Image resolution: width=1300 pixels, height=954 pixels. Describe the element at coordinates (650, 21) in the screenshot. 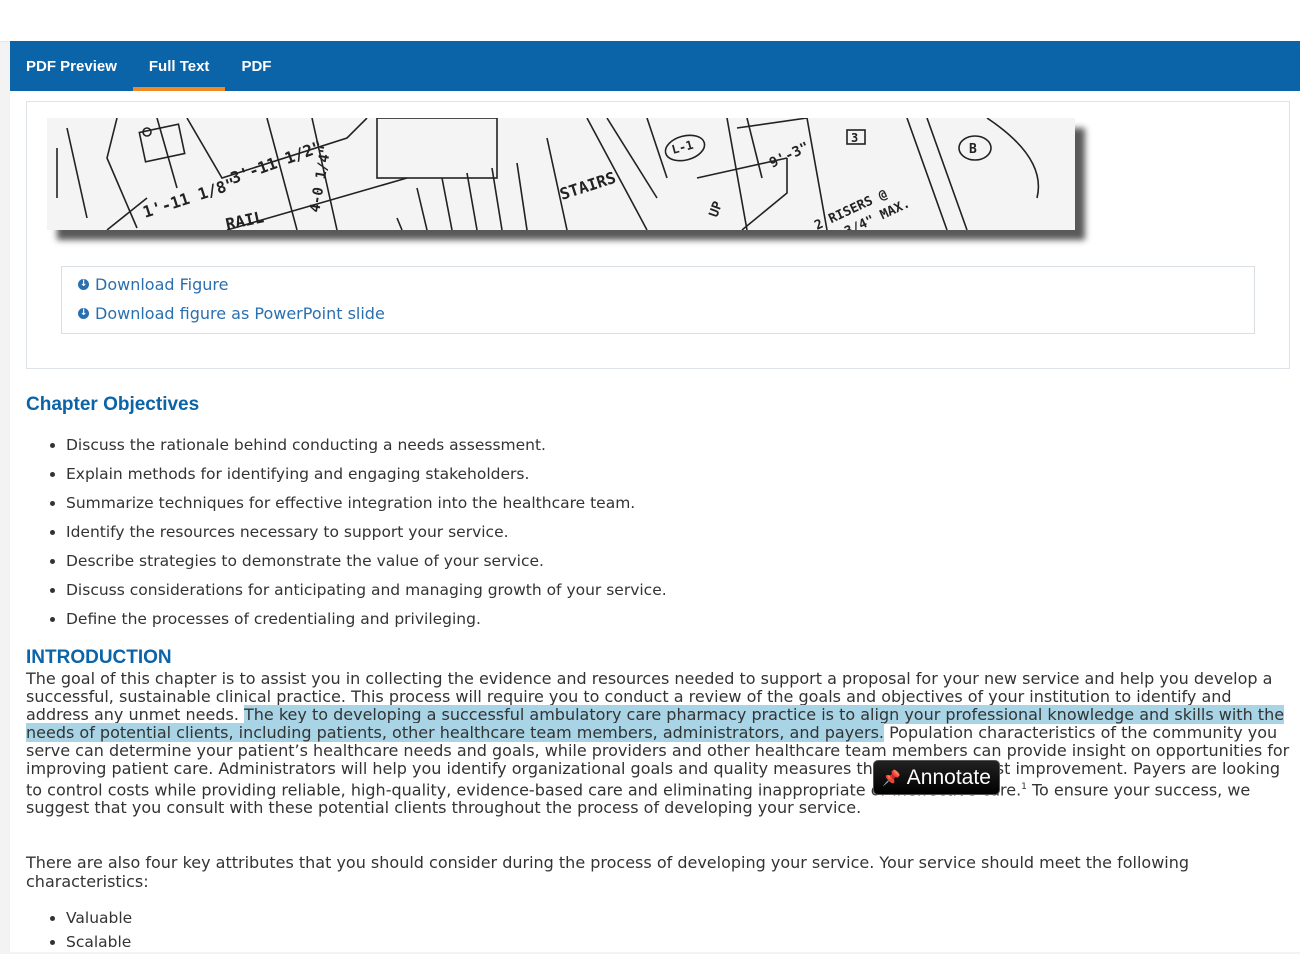

I see `top-strip` at that location.